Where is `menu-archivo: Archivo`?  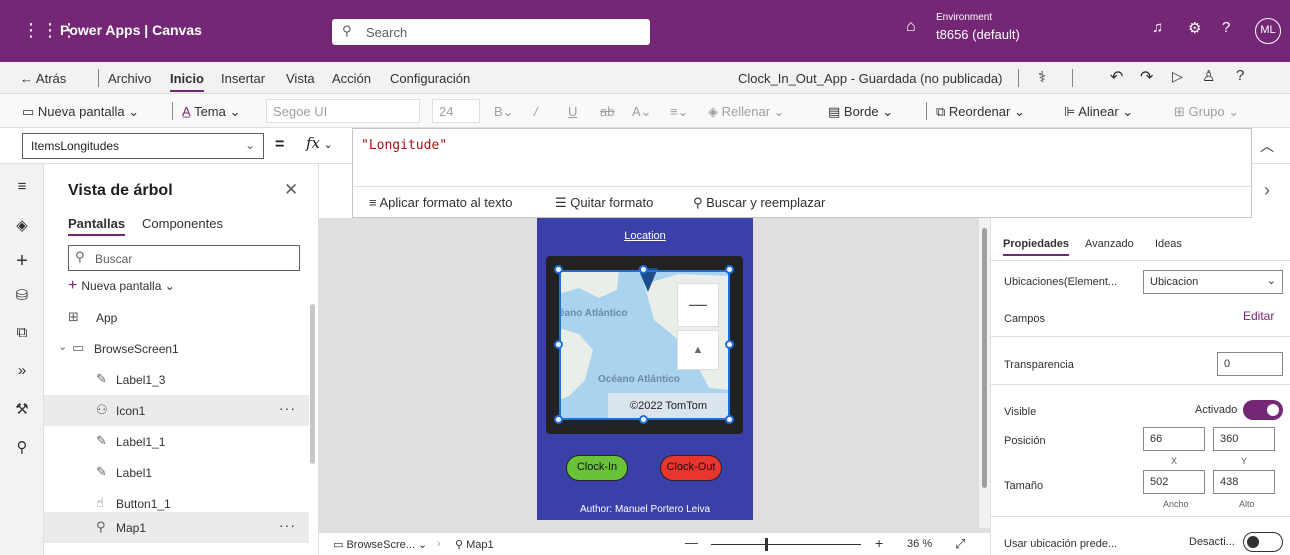 menu-archivo: Archivo is located at coordinates (129, 78).